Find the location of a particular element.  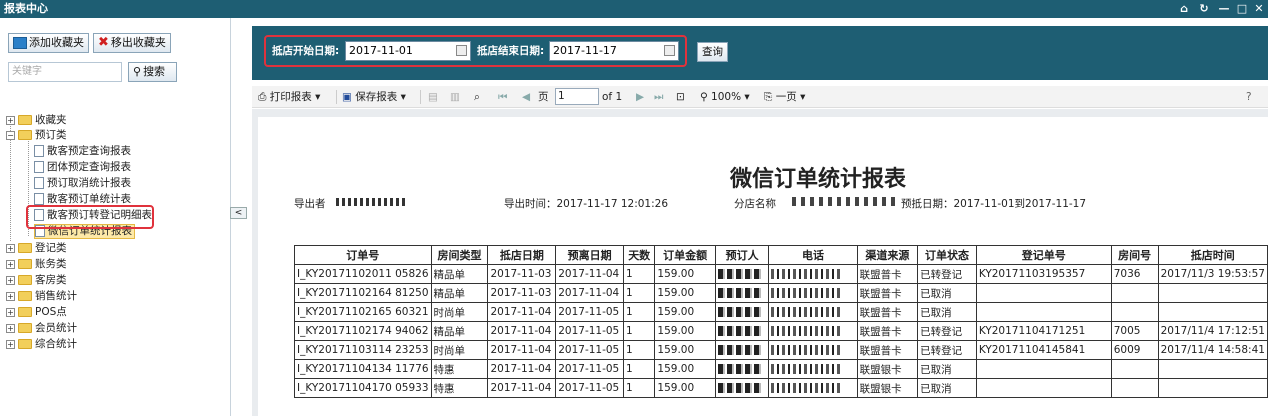

zoom-dropdown: ⚲ 100% ▾ is located at coordinates (725, 97).